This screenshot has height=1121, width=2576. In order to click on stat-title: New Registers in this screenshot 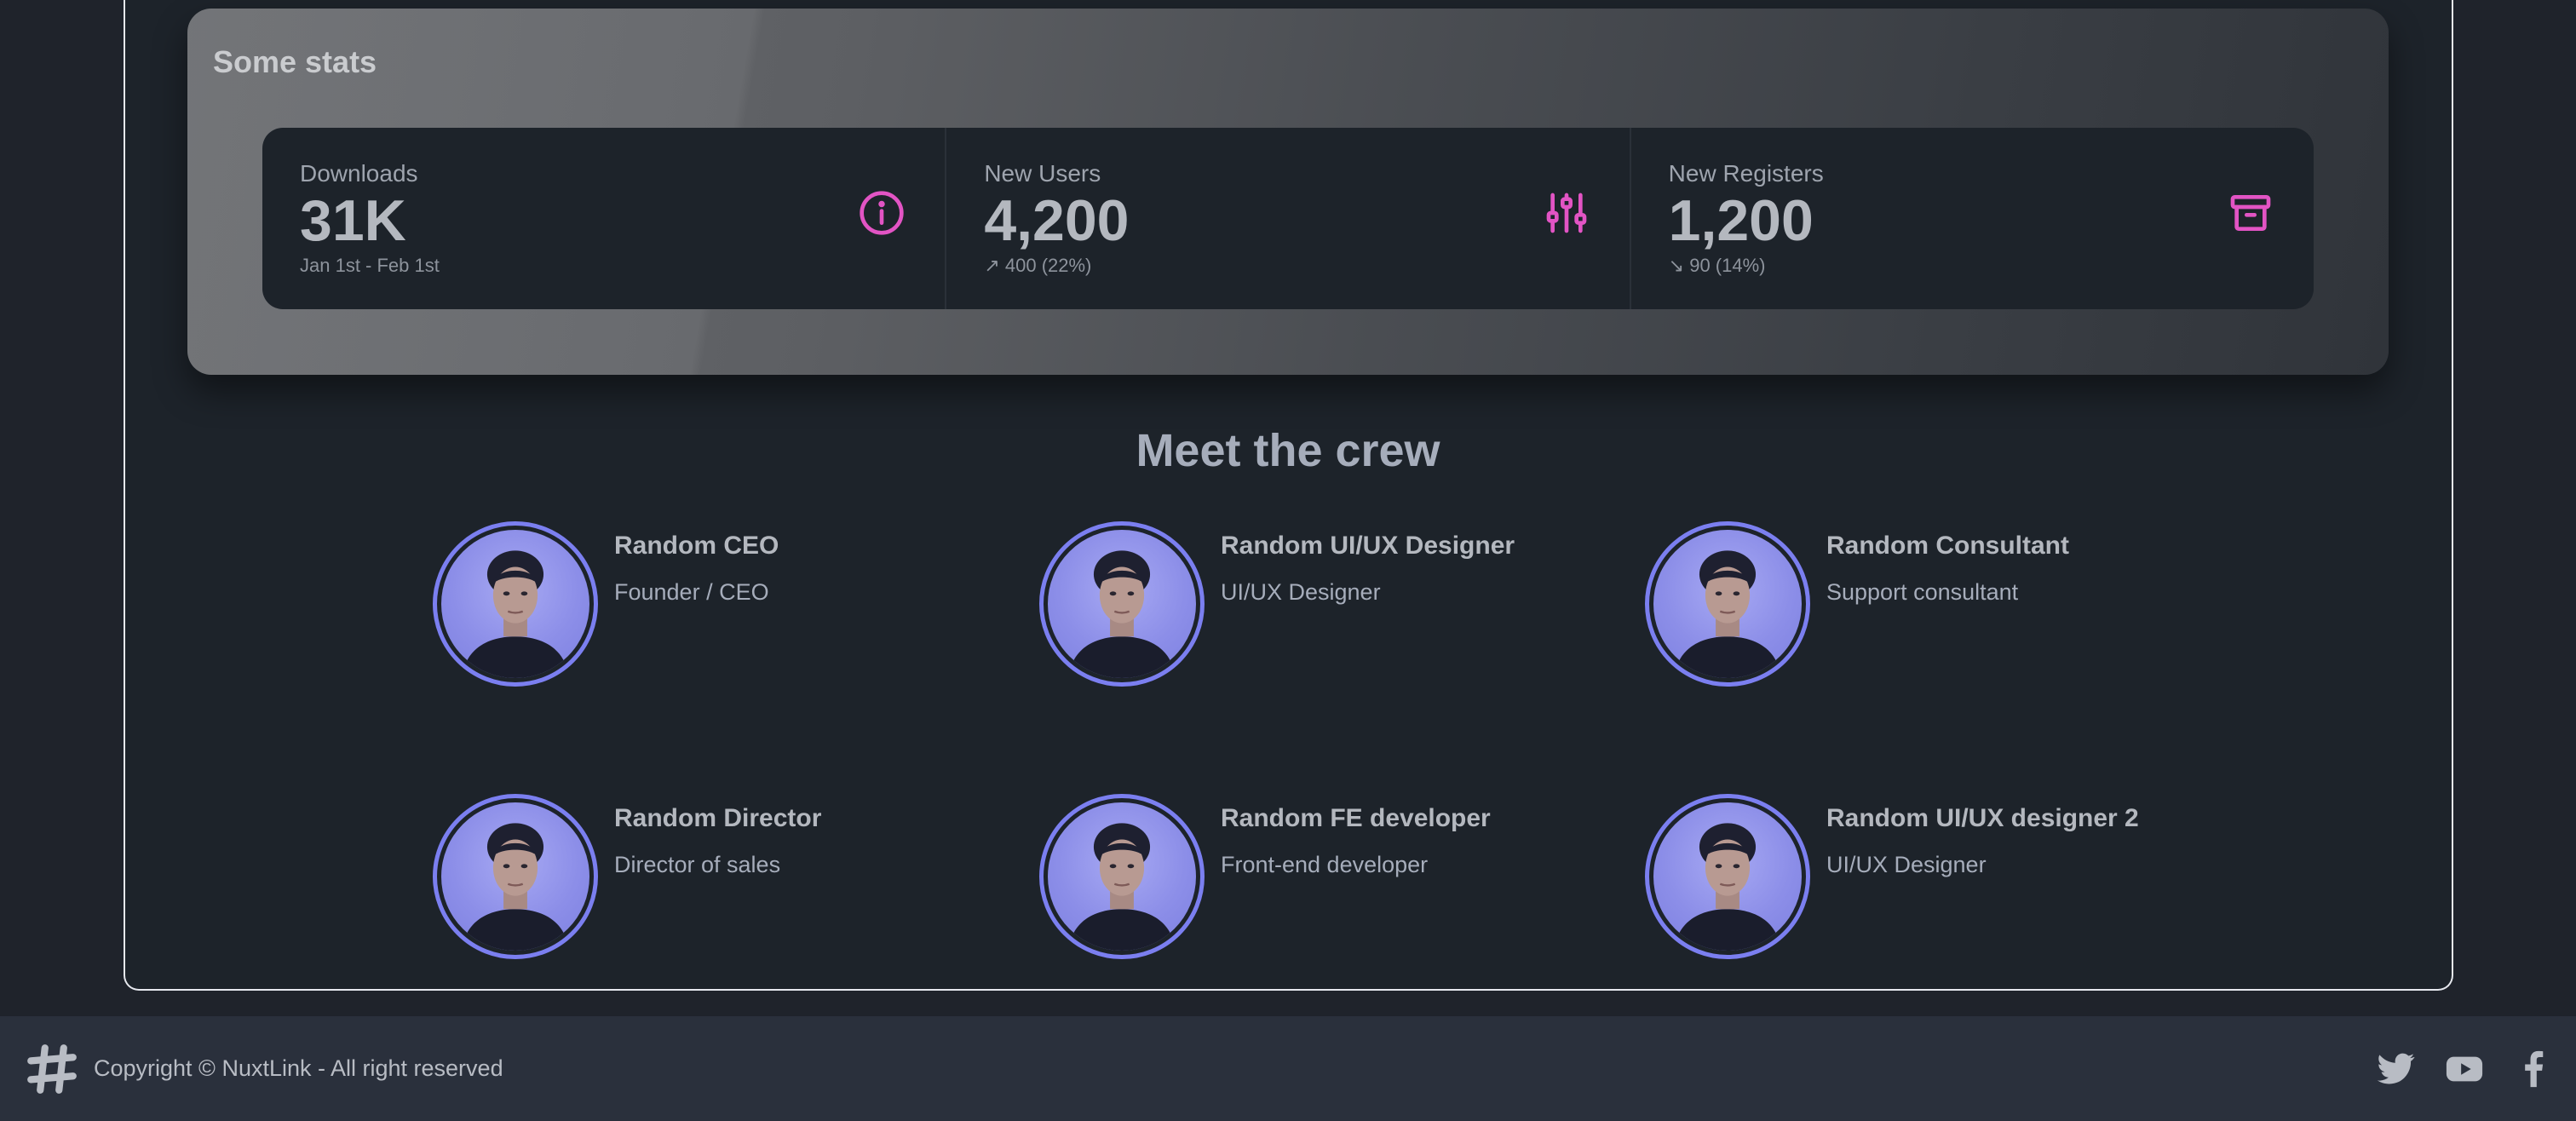, I will do `click(1746, 173)`.